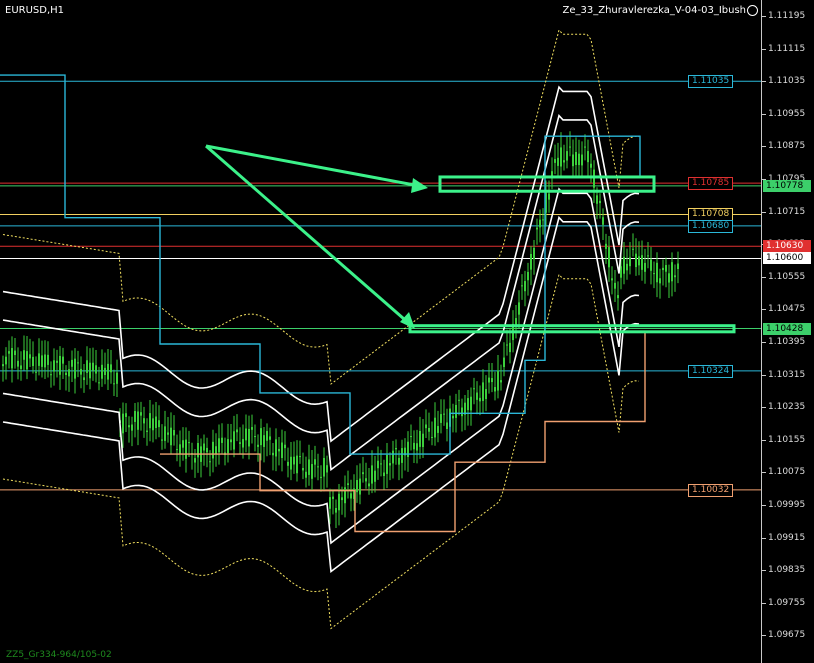 The image size is (814, 663). I want to click on price-tick-label: 1.11035, so click(787, 81).